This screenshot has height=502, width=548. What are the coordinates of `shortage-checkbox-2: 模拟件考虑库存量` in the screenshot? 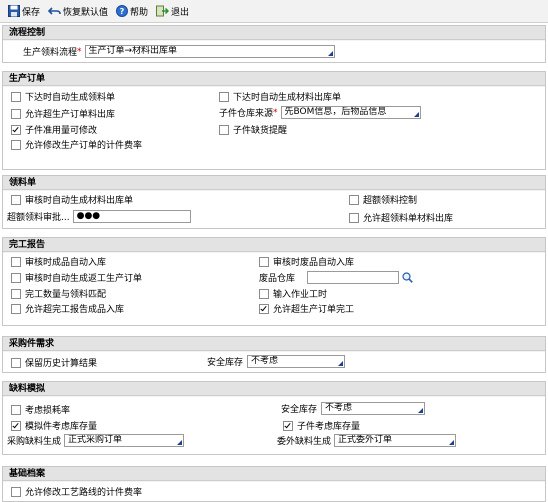 It's located at (54, 425).